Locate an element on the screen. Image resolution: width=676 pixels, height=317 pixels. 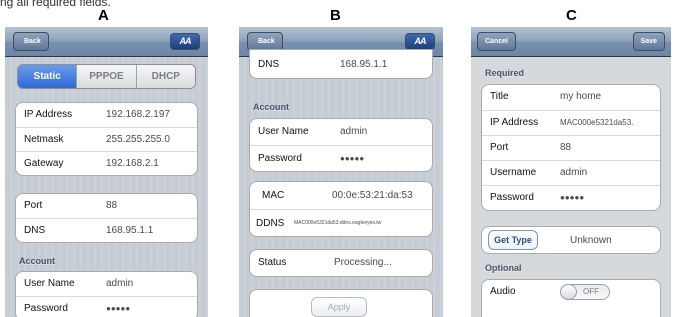
panel-c-navbar: Cancel Save is located at coordinates (571, 42).